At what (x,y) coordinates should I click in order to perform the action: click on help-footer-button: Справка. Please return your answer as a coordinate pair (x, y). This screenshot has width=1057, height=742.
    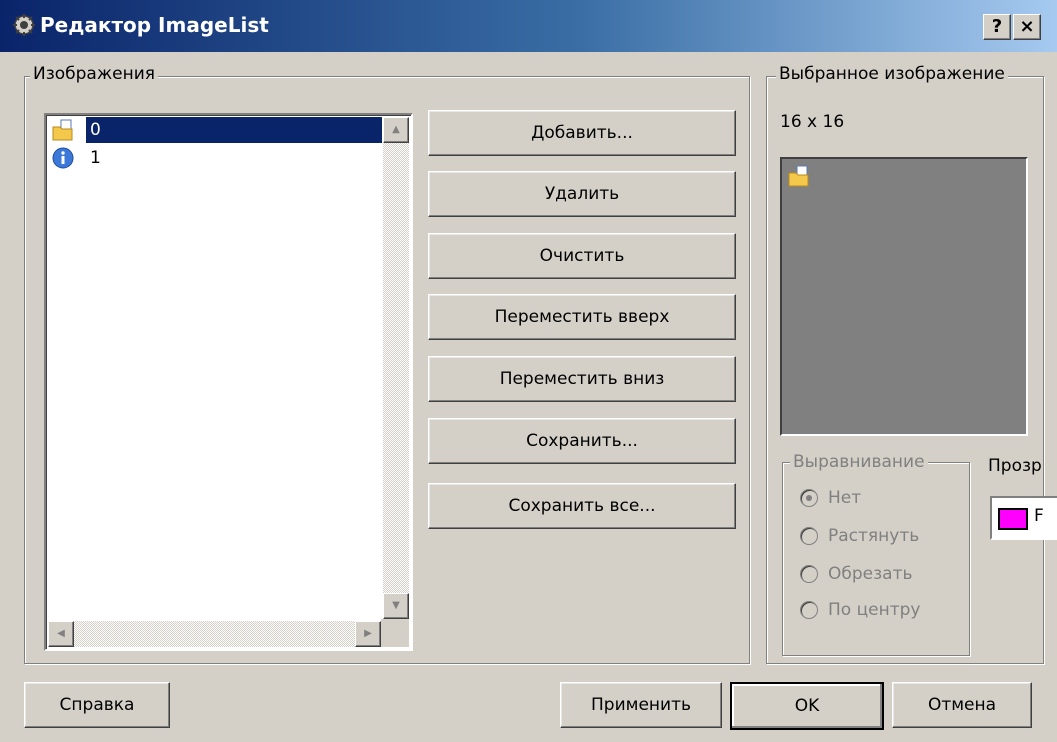
    Looking at the image, I should click on (97, 705).